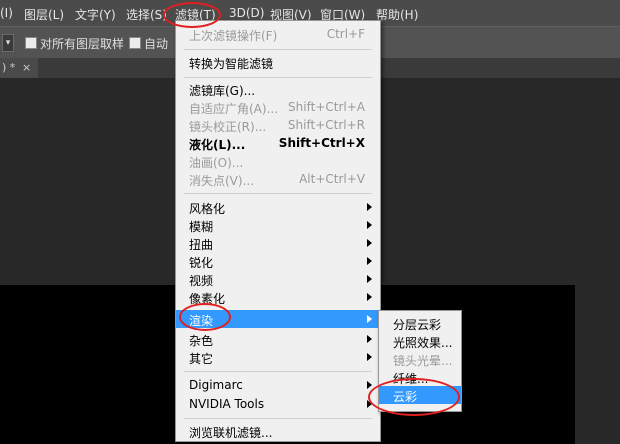 The height and width of the screenshot is (444, 620). Describe the element at coordinates (278, 279) in the screenshot. I see `menu-item-video: 视频` at that location.